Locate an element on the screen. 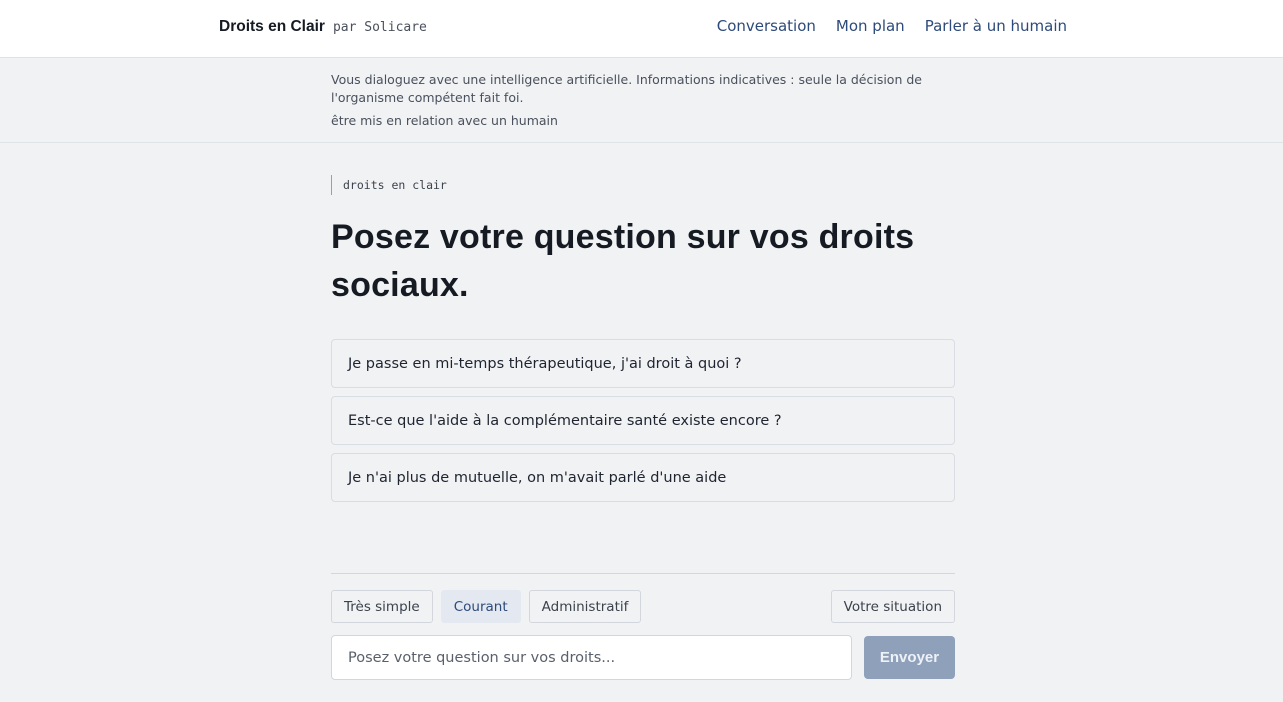 This screenshot has height=702, width=1283. situation-button: Votre situation is located at coordinates (892, 606).